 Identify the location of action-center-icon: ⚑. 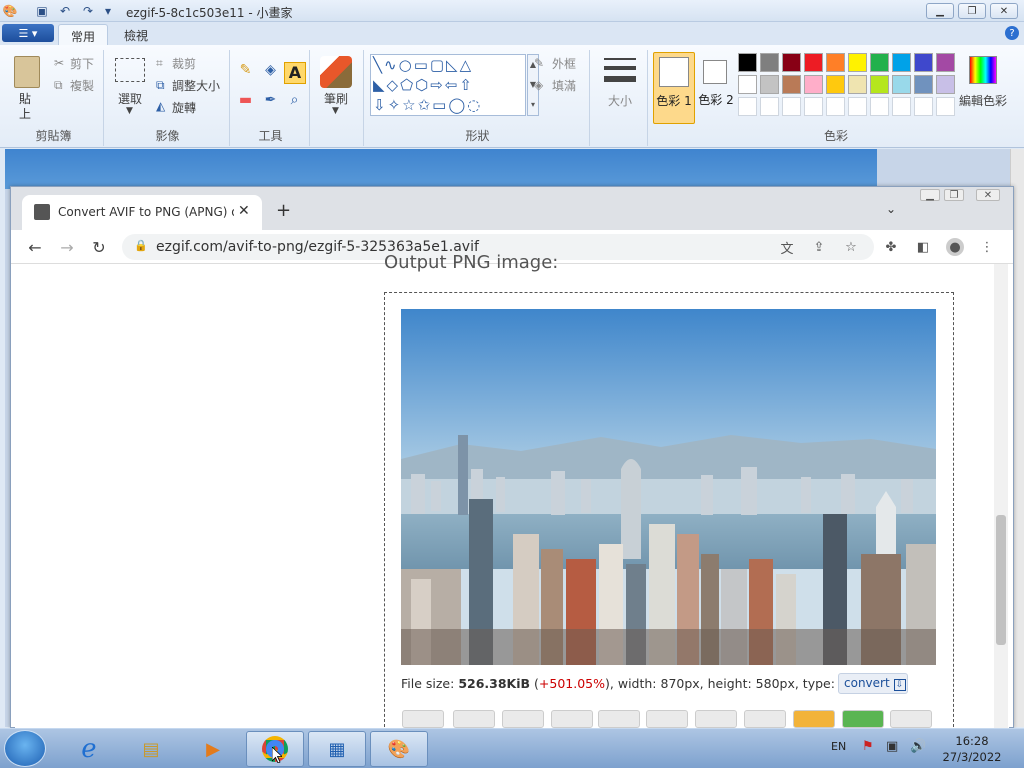
(868, 746).